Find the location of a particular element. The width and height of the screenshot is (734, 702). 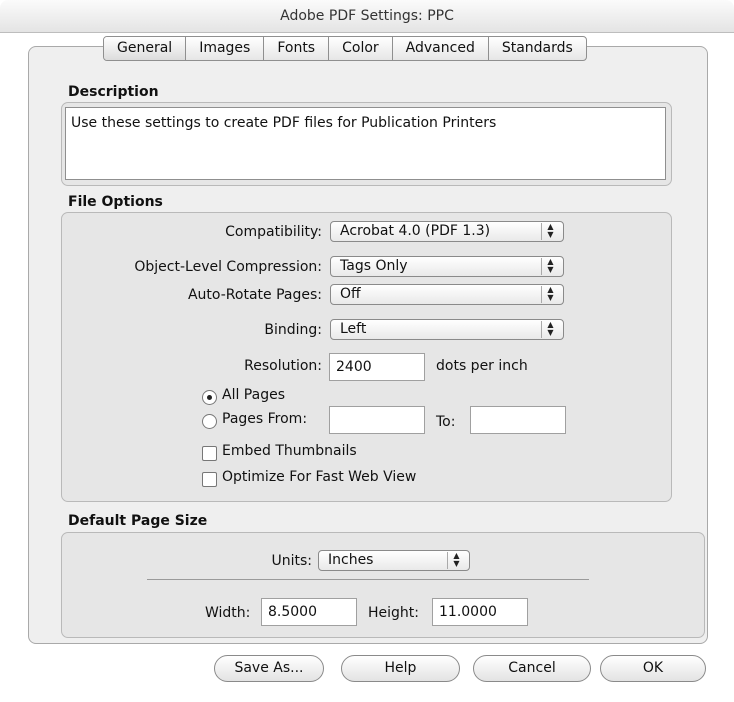

description-label: Description is located at coordinates (113, 92).